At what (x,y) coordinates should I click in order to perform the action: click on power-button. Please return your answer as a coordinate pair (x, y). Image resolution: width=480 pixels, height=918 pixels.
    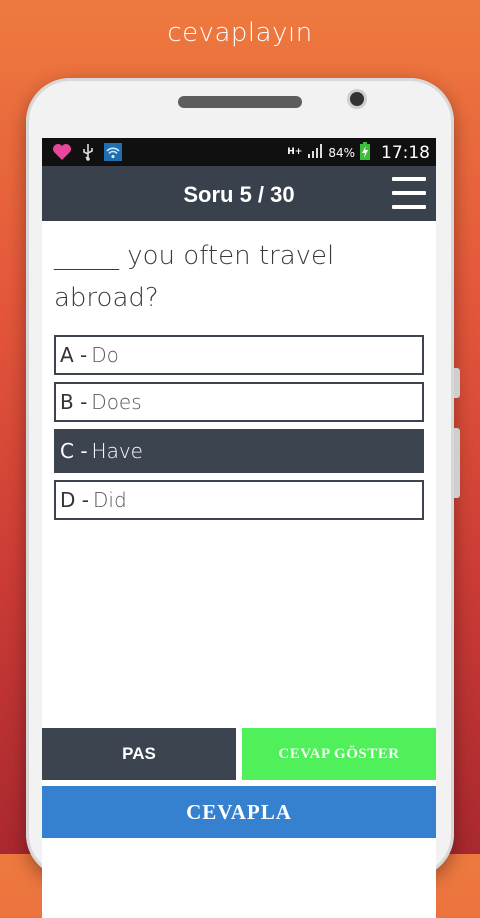
    Looking at the image, I should click on (457, 463).